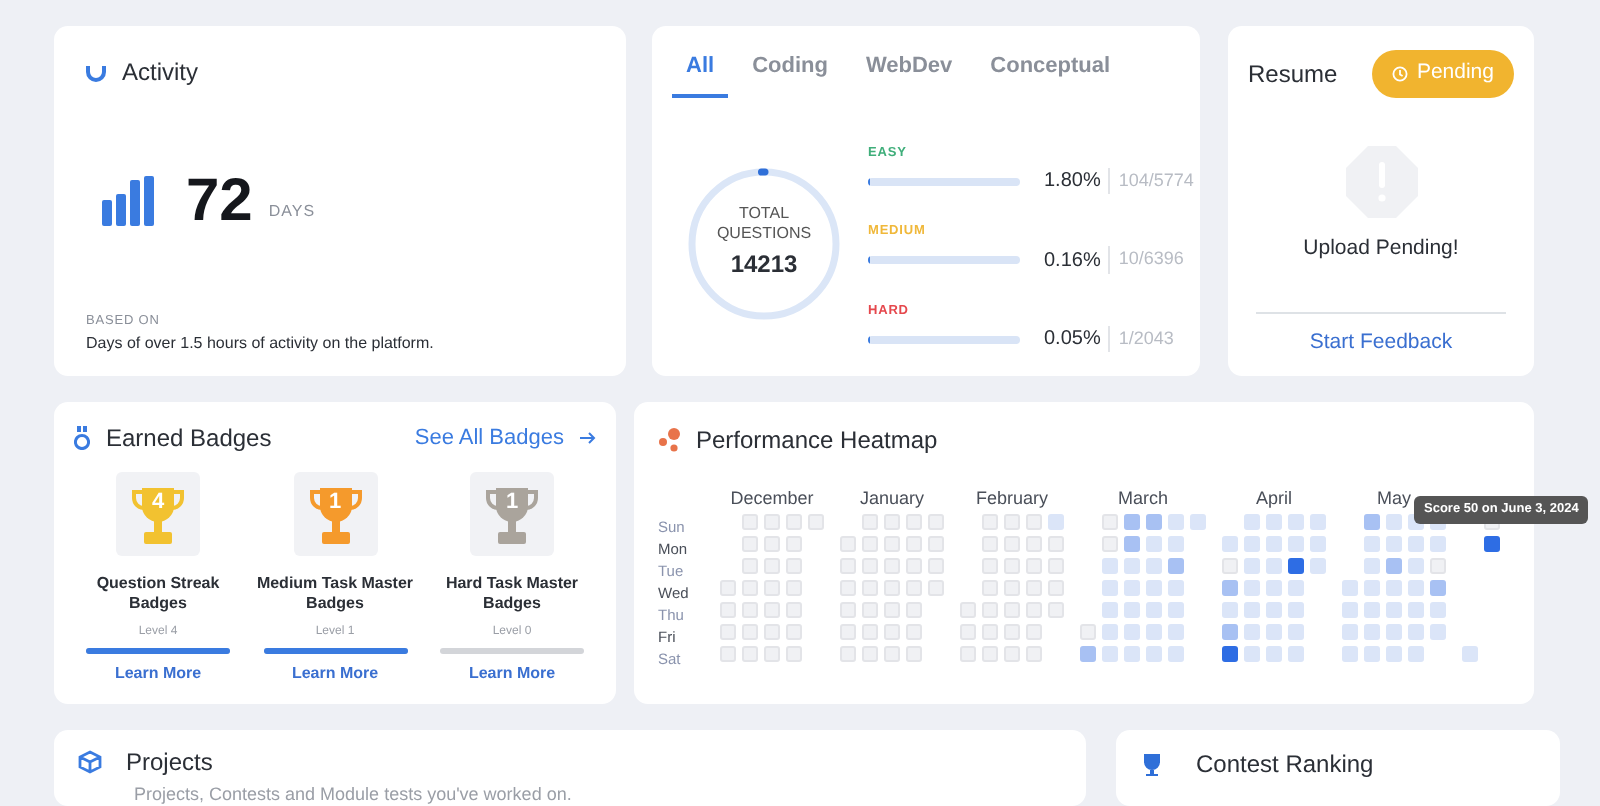 This screenshot has width=1600, height=806. Describe the element at coordinates (1050, 67) in the screenshot. I see `category-tab: Conceptual` at that location.